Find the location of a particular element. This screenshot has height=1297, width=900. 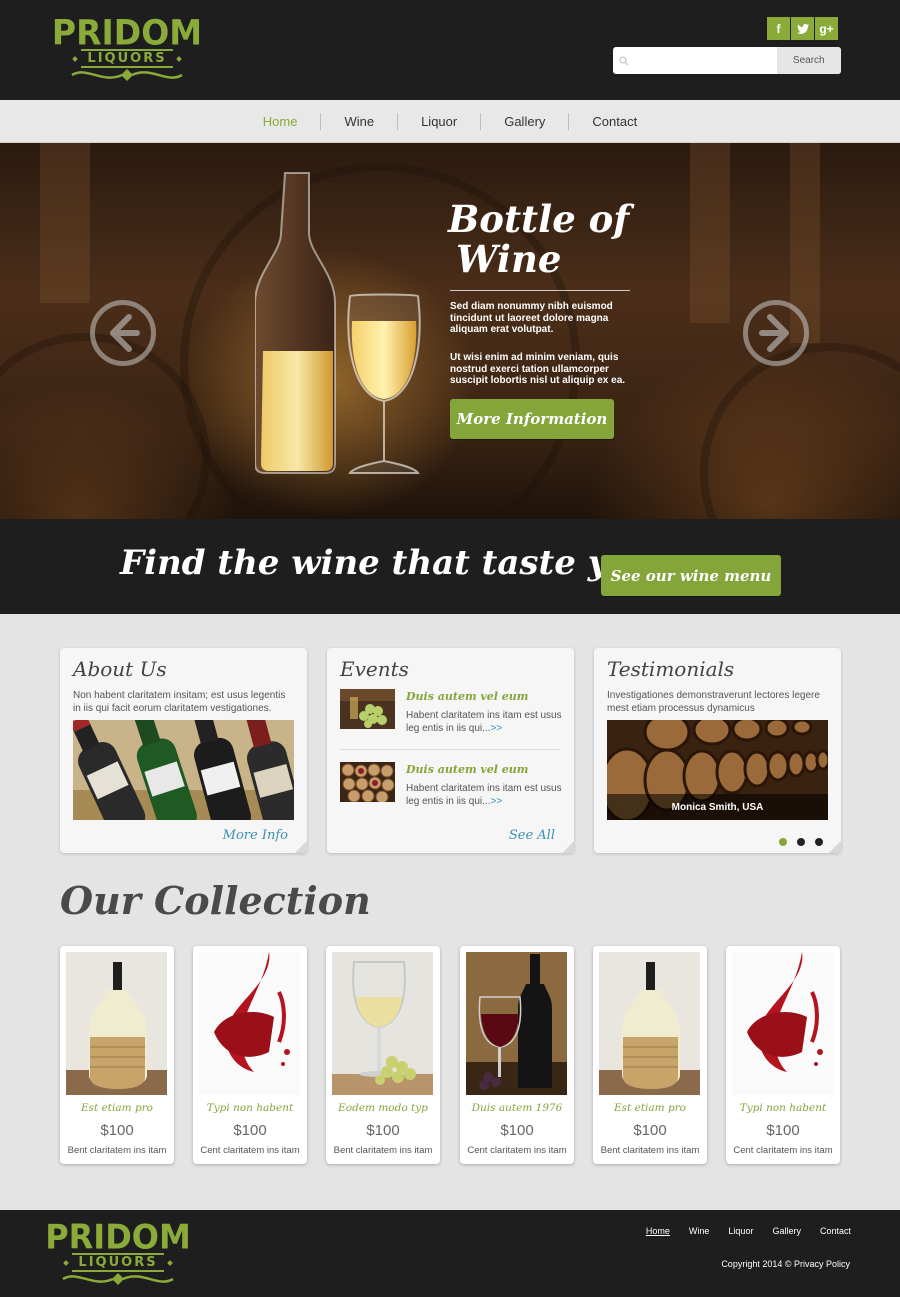

arrow-left-icon is located at coordinates (125, 333).